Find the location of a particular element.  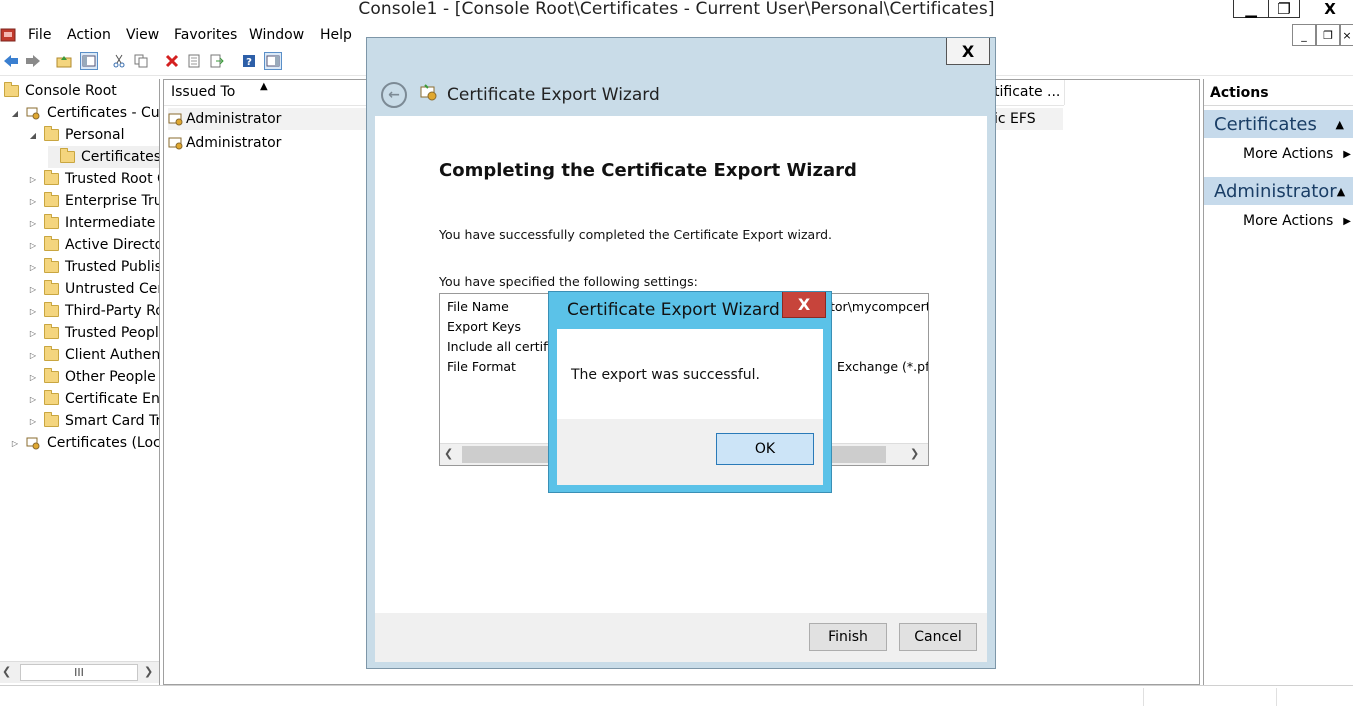

tree-item: ▷ Trusted Publish is located at coordinates (93, 267).